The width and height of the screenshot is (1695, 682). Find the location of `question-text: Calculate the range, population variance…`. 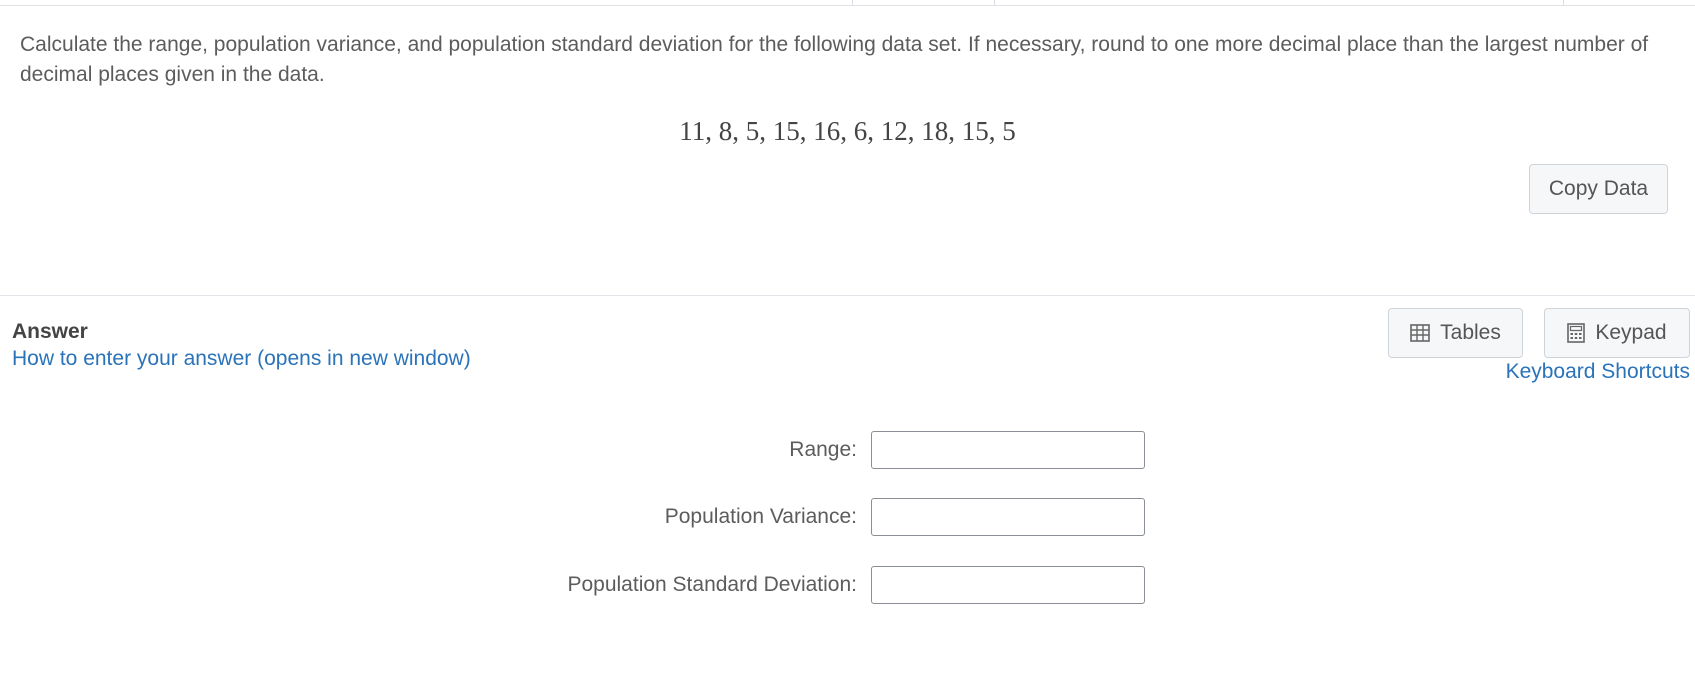

question-text: Calculate the range, population variance… is located at coordinates (834, 59).